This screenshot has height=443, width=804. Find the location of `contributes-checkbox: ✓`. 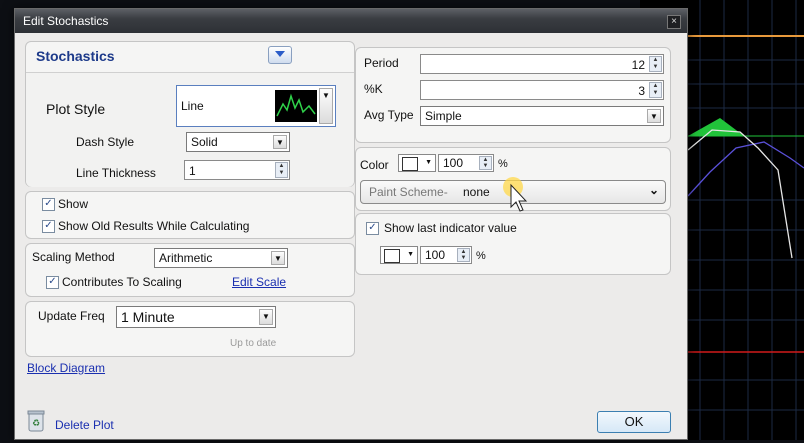

contributes-checkbox: ✓ is located at coordinates (52, 282).